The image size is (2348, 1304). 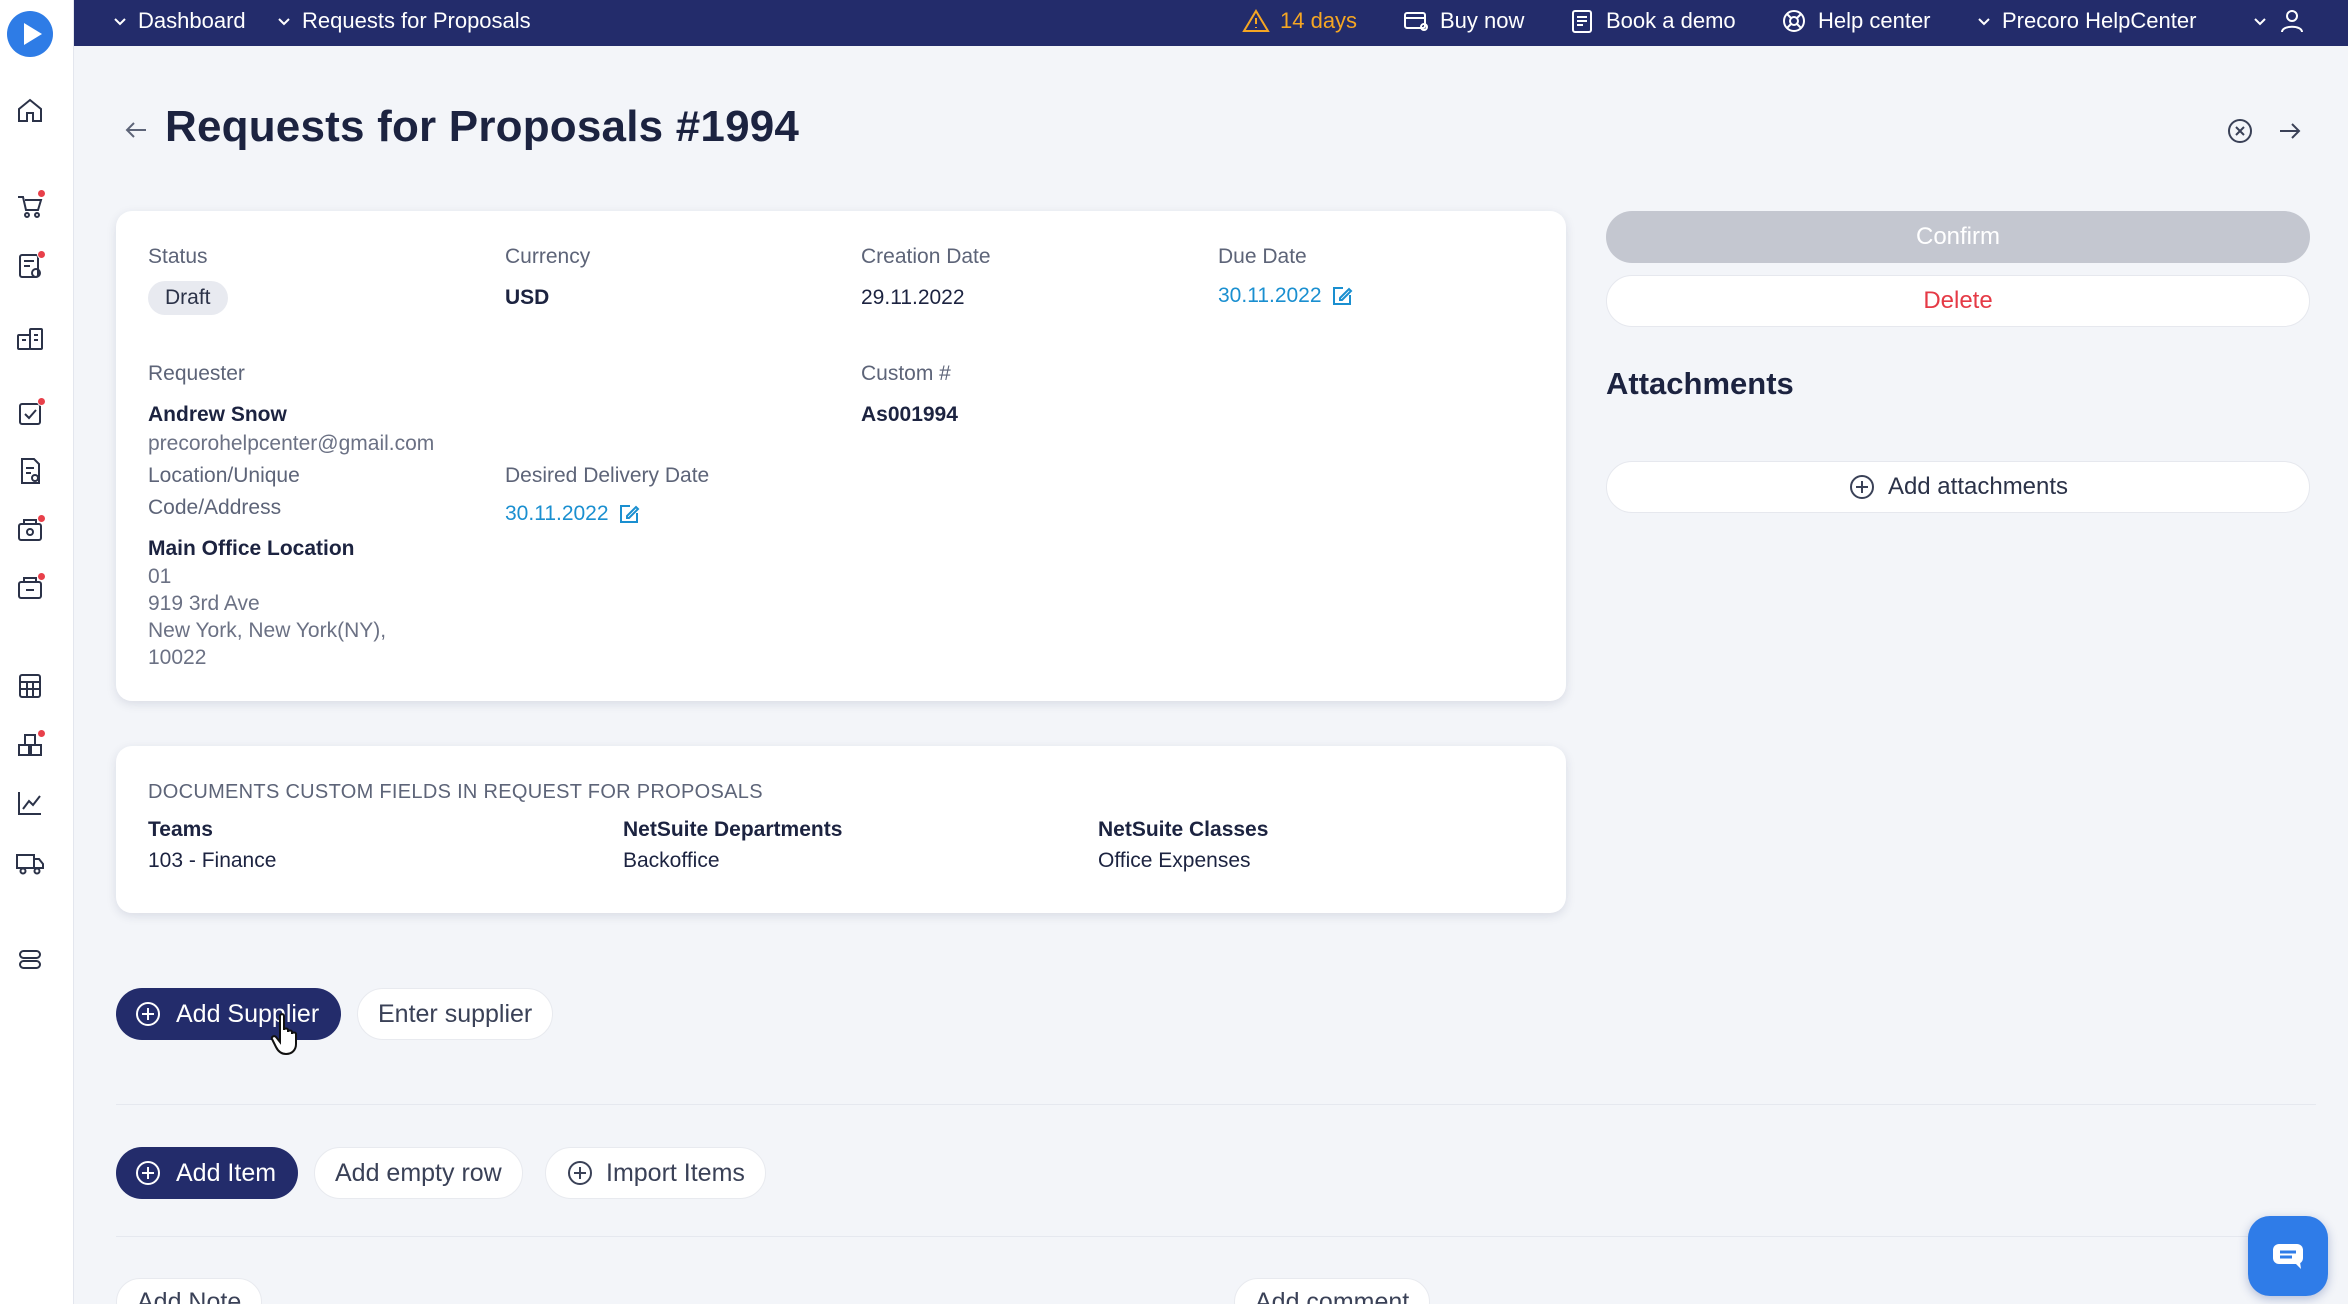 I want to click on add-attachments-label: Add attachments, so click(x=1978, y=486).